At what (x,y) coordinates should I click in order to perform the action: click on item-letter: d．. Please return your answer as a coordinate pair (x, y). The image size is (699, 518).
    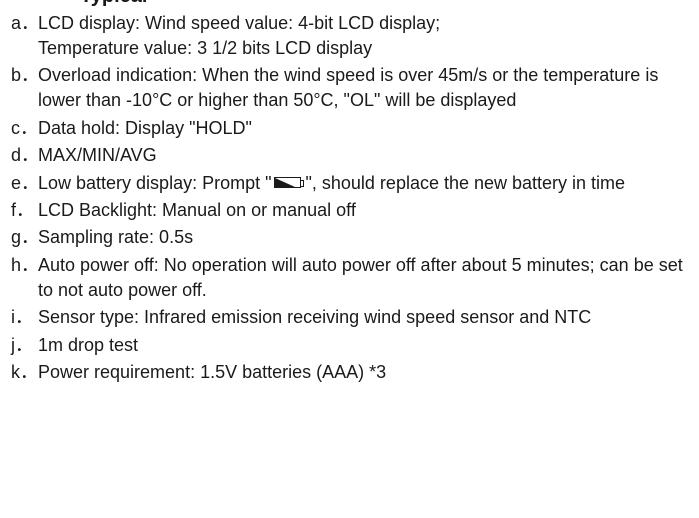
    Looking at the image, I should click on (25, 155).